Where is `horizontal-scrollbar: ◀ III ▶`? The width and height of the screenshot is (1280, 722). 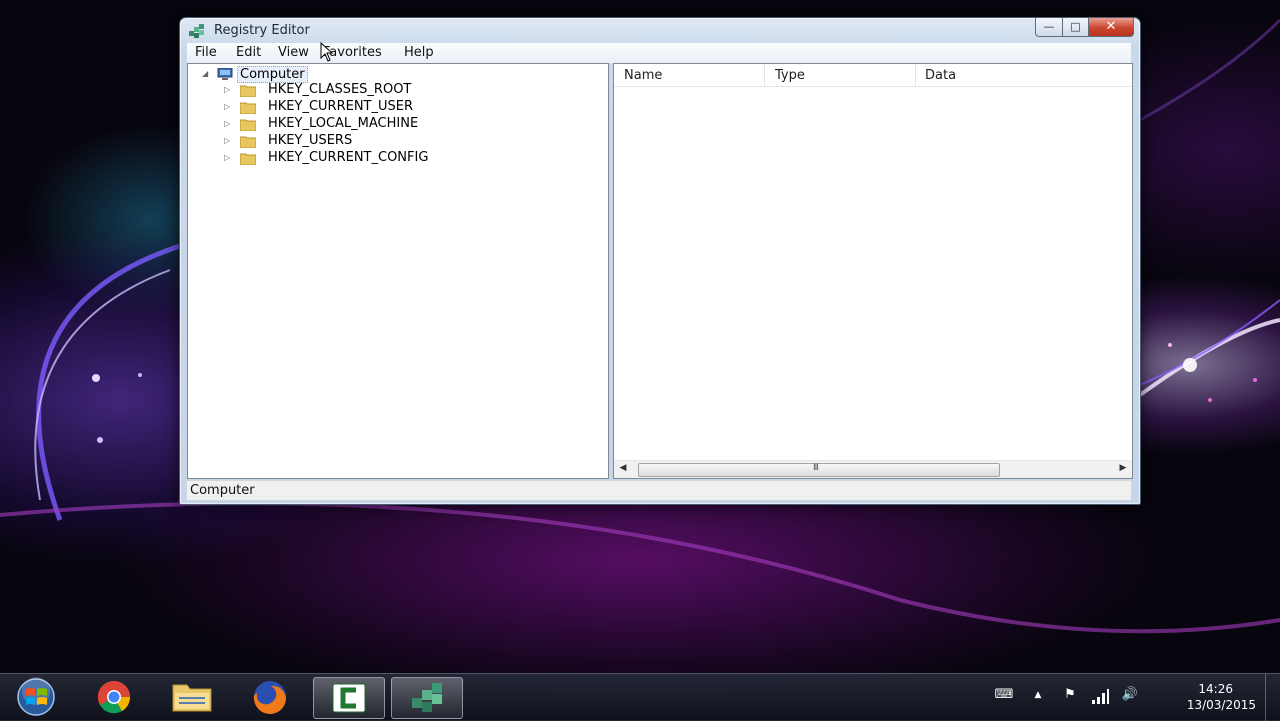 horizontal-scrollbar: ◀ III ▶ is located at coordinates (873, 469).